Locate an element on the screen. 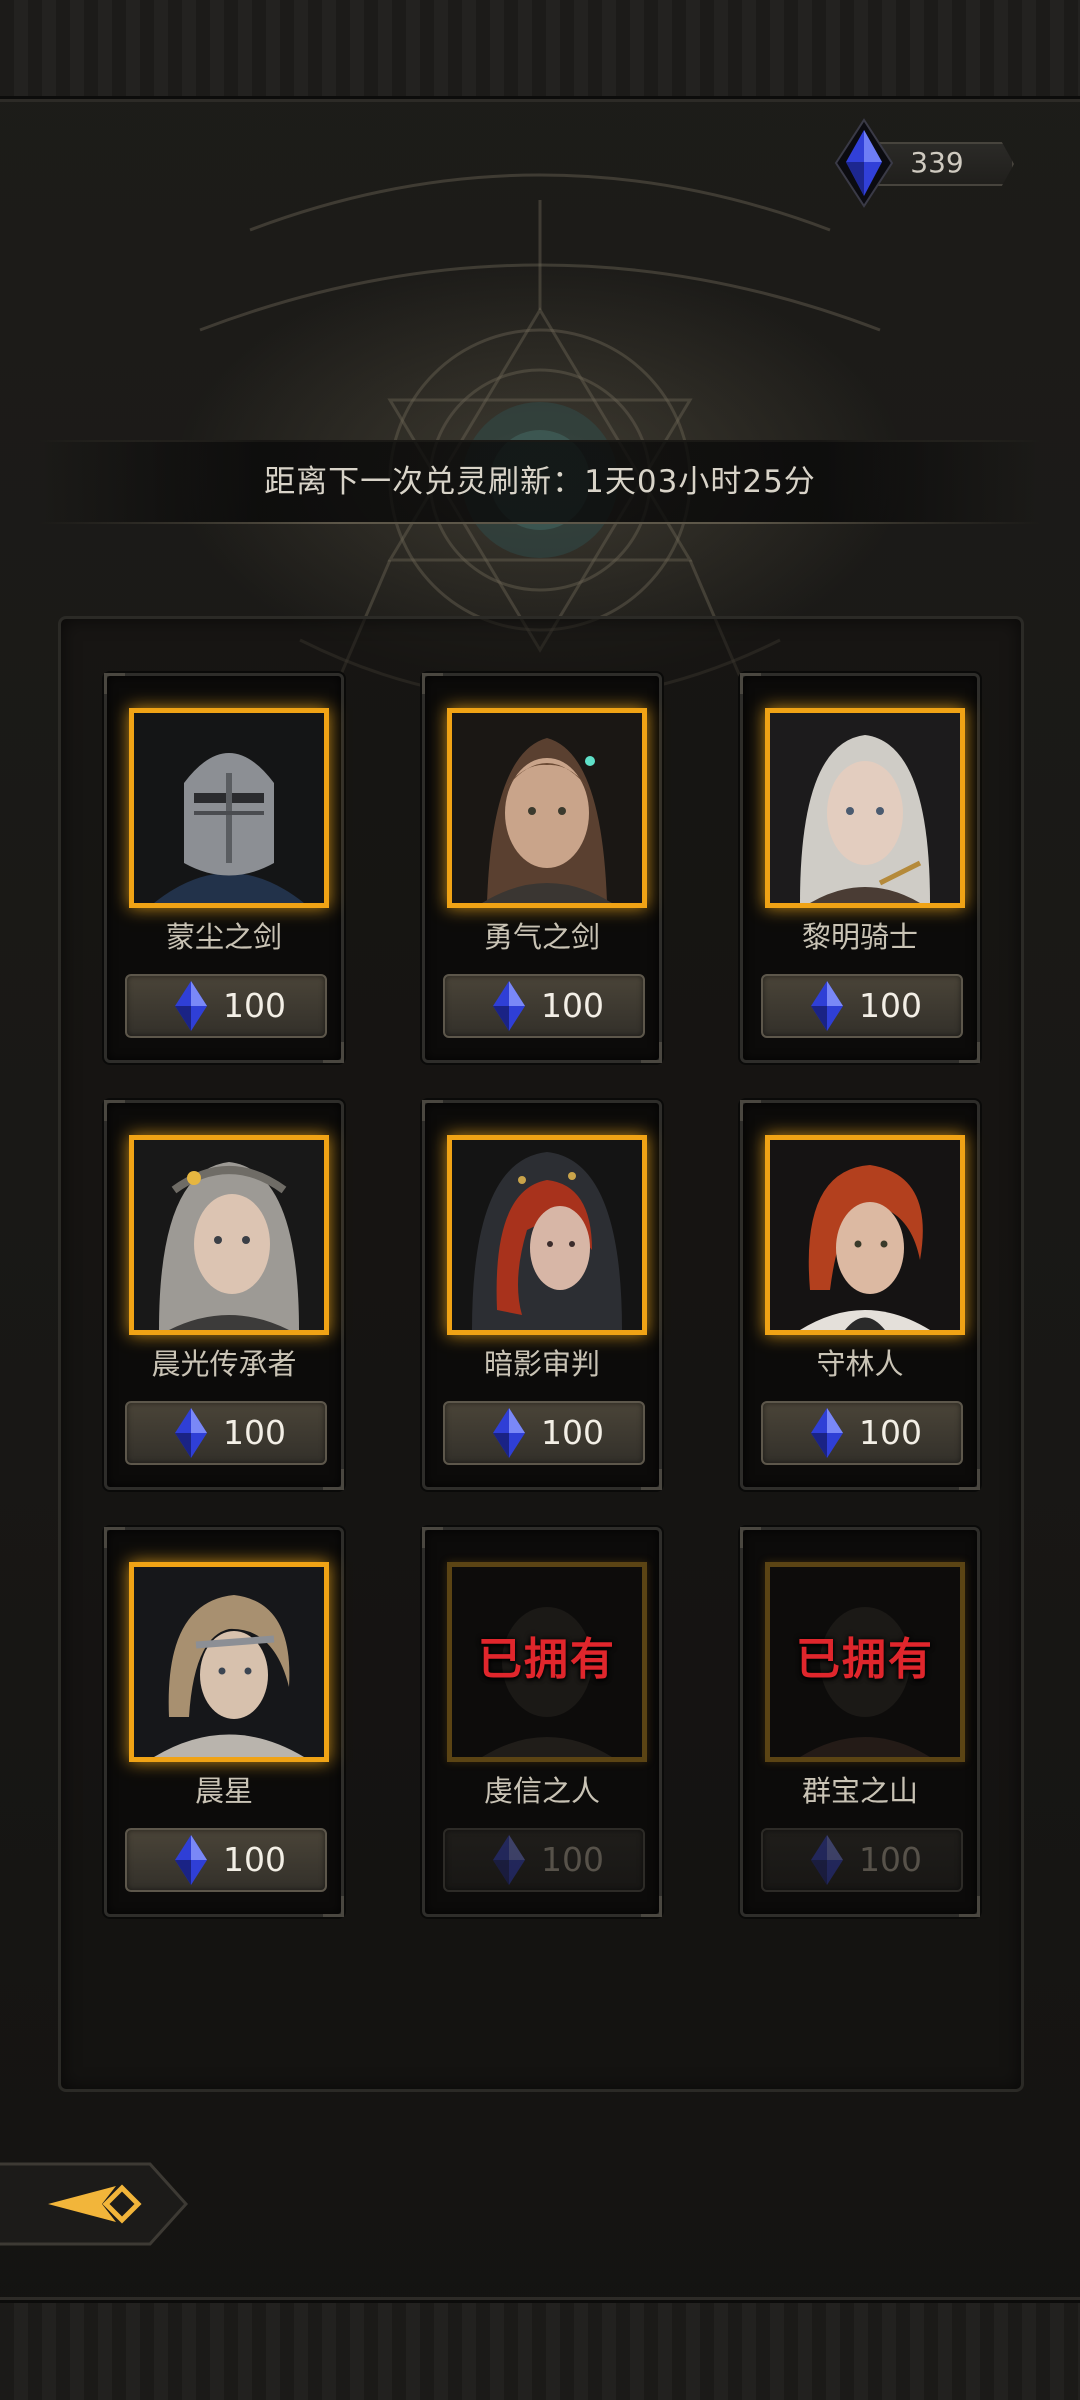  refresh-timer-banner: 距离下一次兑灵刷新：1天03小时25分 is located at coordinates (540, 482).